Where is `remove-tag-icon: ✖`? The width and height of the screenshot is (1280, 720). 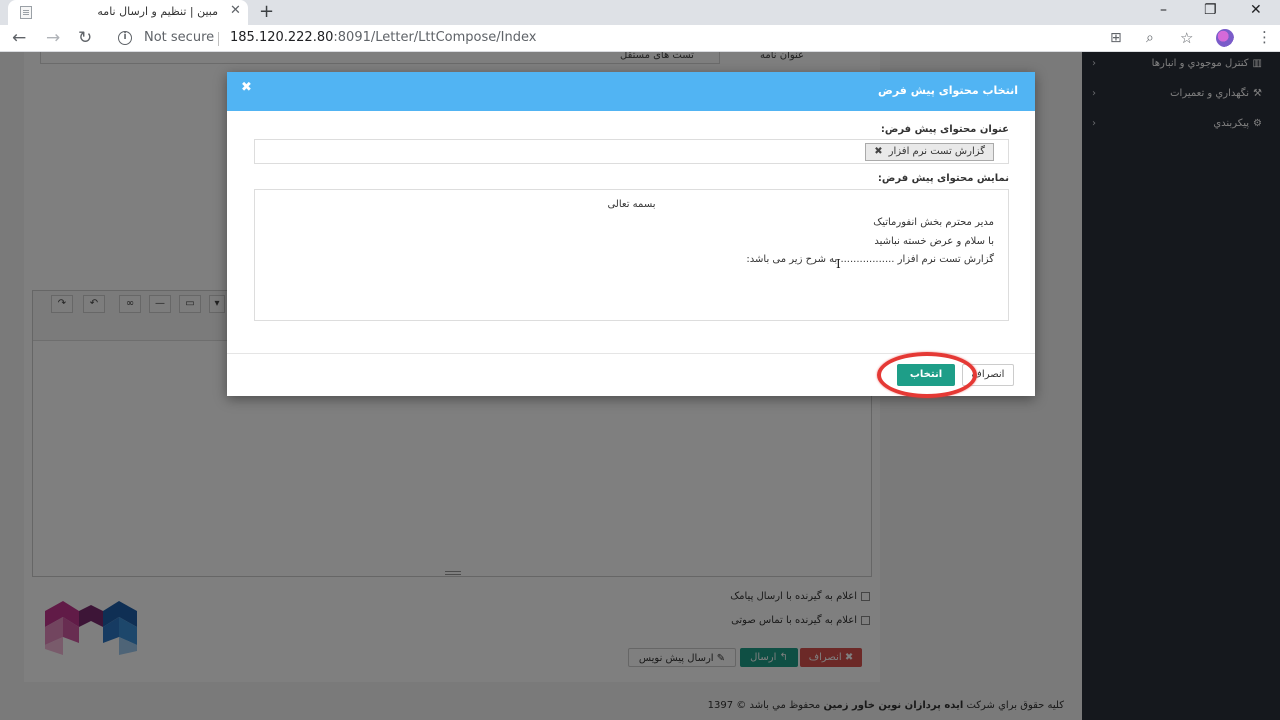
remove-tag-icon: ✖ is located at coordinates (878, 152).